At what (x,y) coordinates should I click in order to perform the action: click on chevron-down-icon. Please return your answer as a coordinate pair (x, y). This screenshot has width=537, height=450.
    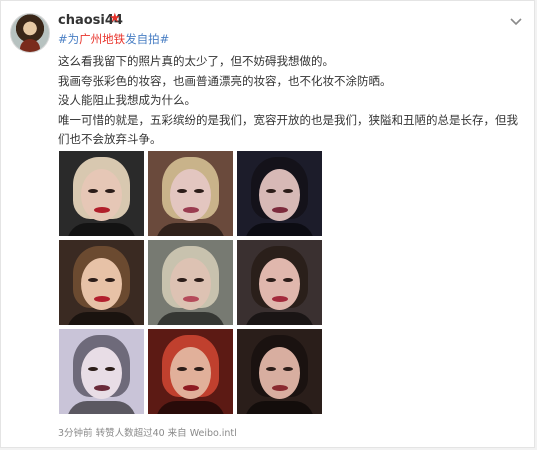
    Looking at the image, I should click on (516, 21).